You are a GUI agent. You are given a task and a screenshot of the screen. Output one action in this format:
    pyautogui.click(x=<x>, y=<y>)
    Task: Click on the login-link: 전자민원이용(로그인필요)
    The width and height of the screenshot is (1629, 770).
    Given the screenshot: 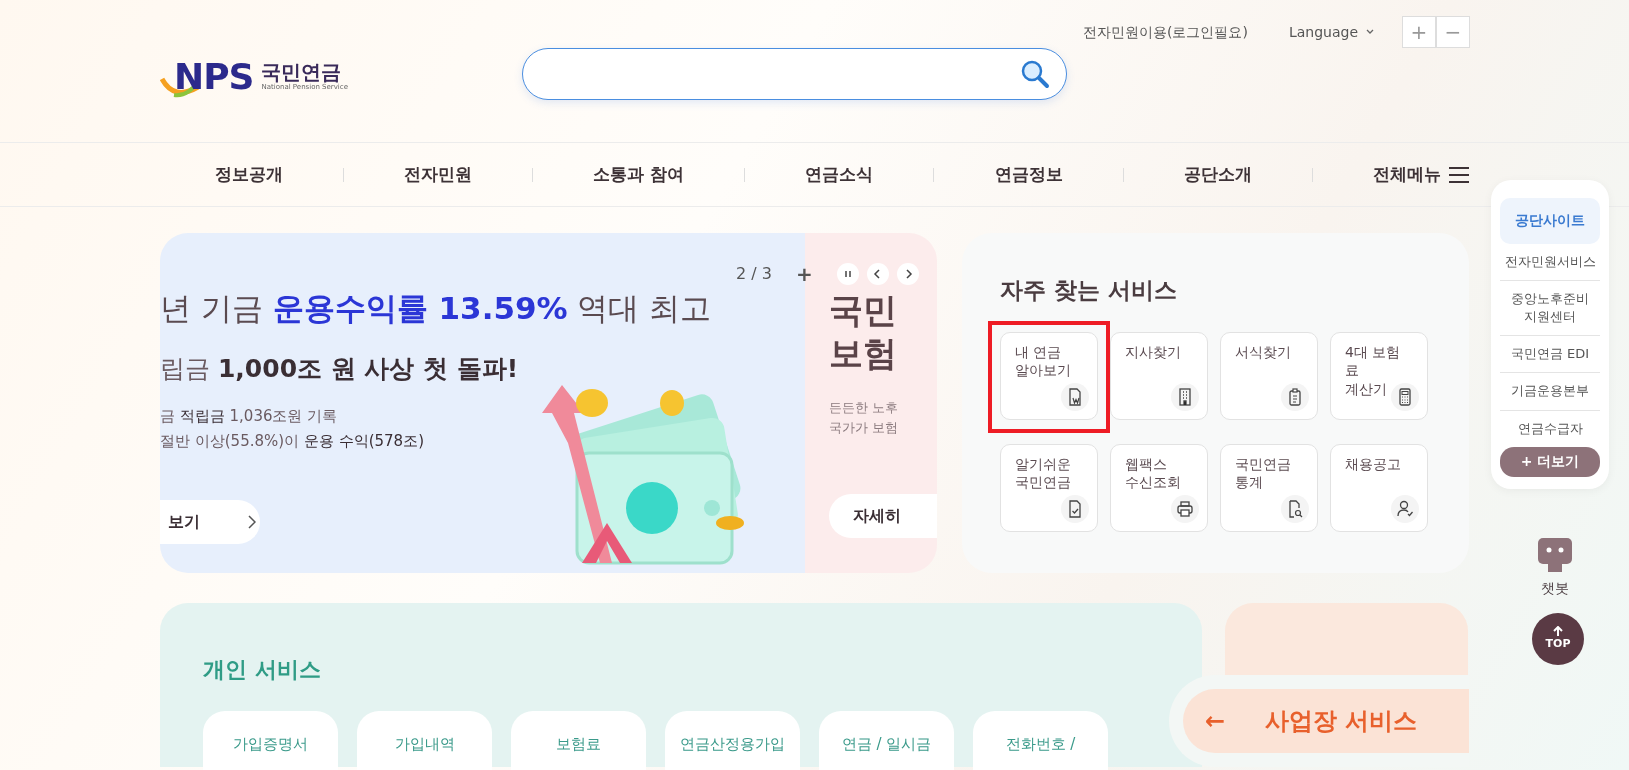 What is the action you would take?
    pyautogui.click(x=1165, y=32)
    